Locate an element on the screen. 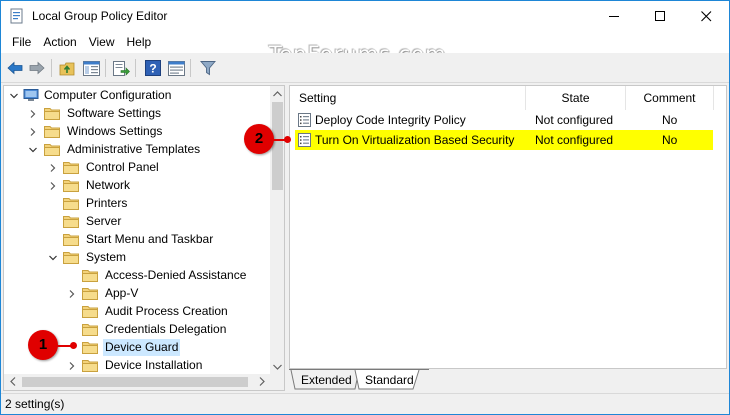 The width and height of the screenshot is (730, 415). tree-horizontal-scrollbar is located at coordinates (144, 382).